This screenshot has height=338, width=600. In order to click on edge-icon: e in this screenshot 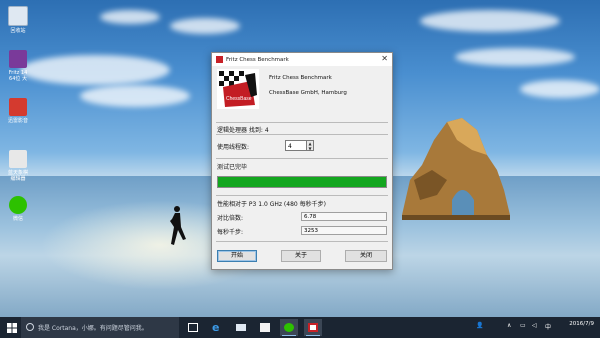, I will do `click(216, 327)`.